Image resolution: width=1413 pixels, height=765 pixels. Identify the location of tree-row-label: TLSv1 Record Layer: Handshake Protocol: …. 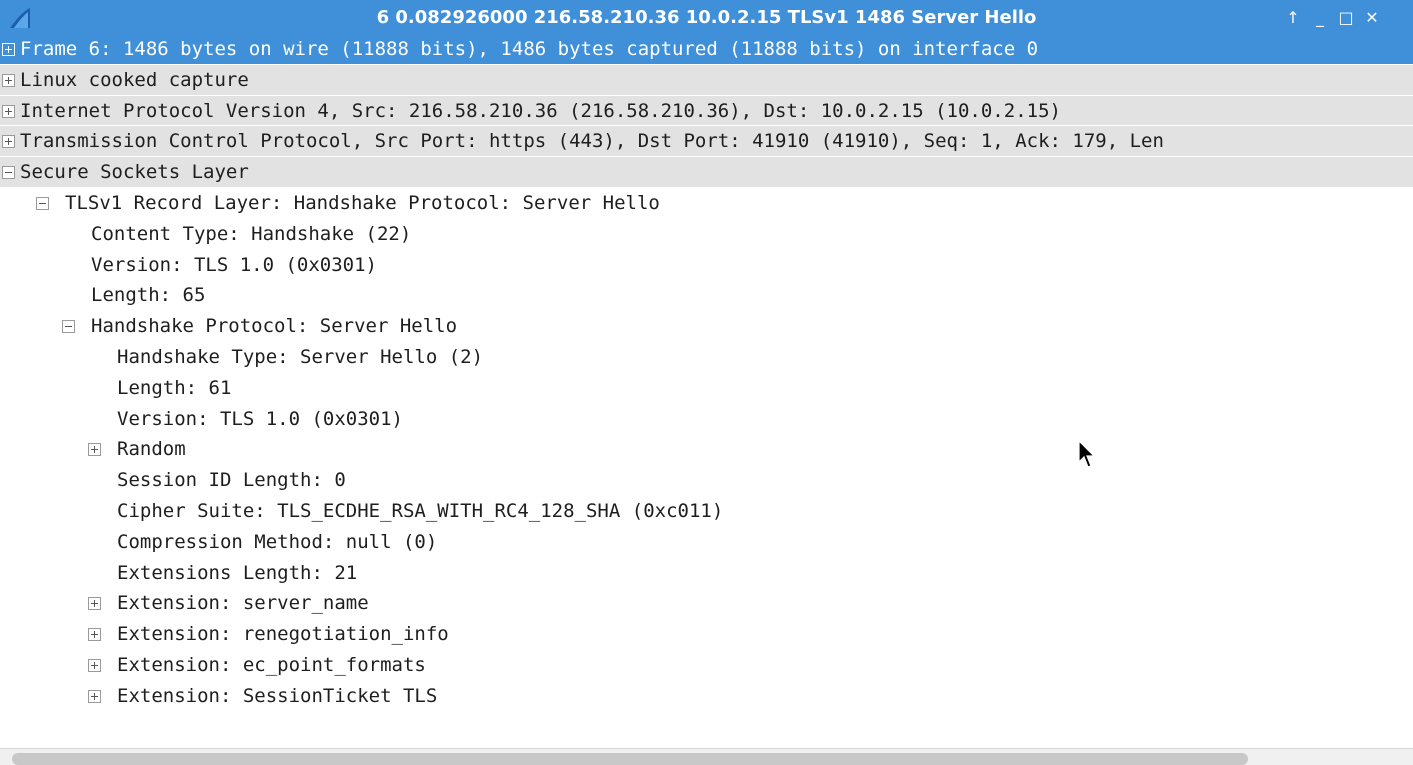
(362, 202).